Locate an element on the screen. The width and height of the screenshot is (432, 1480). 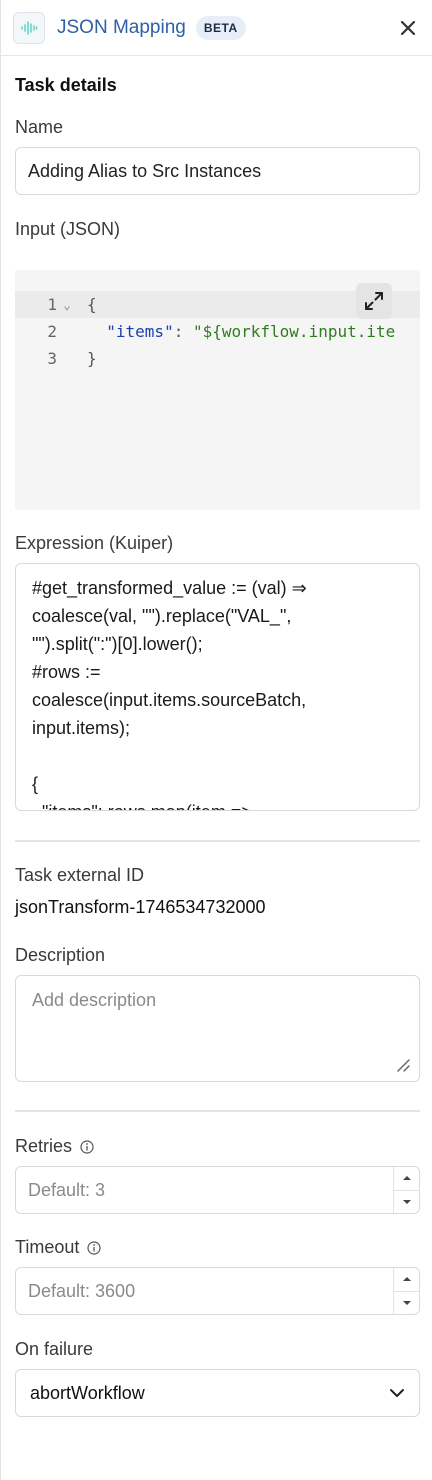
on-failure-select: abortWorkflow is located at coordinates (217, 1393).